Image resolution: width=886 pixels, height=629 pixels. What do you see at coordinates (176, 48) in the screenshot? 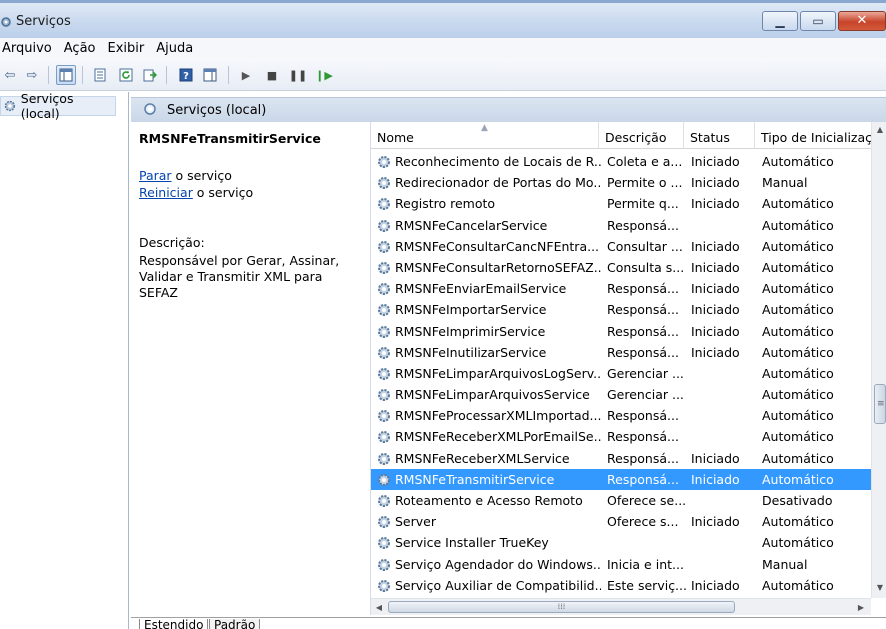
I see `menu-ajuda: Ajuda` at bounding box center [176, 48].